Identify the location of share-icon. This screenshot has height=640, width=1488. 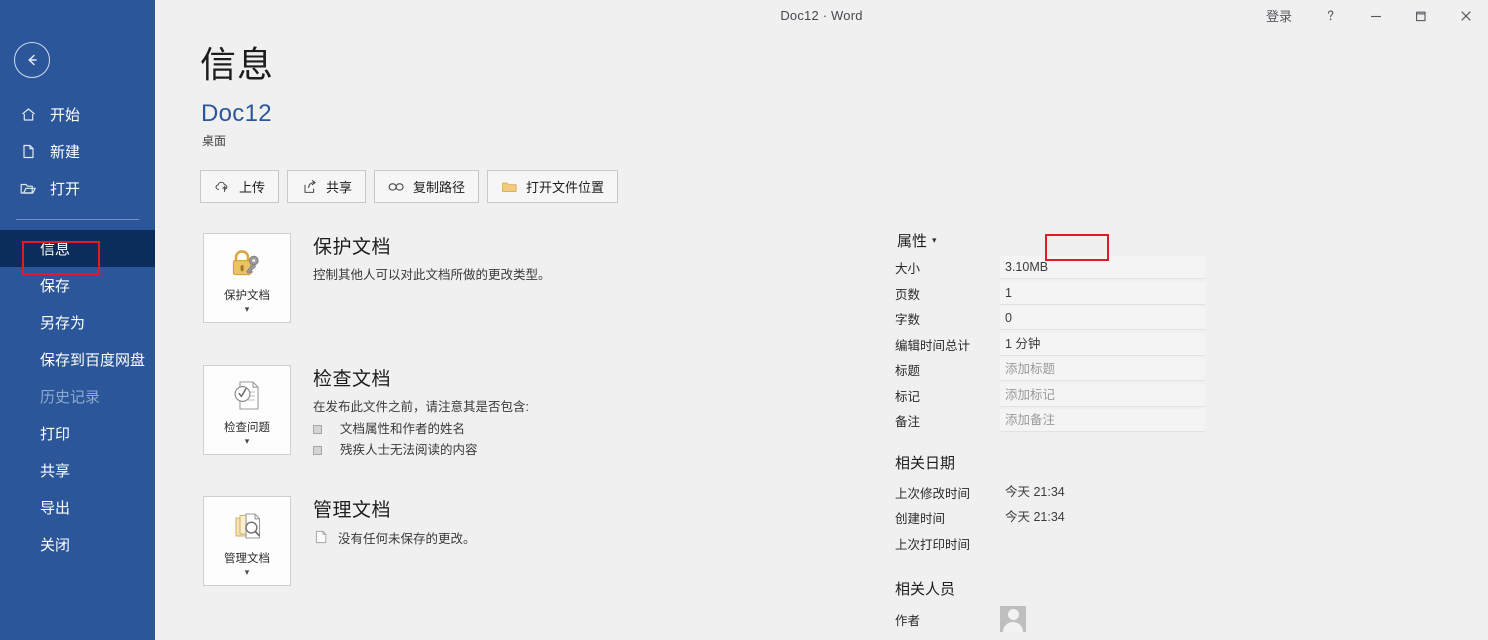
(309, 186).